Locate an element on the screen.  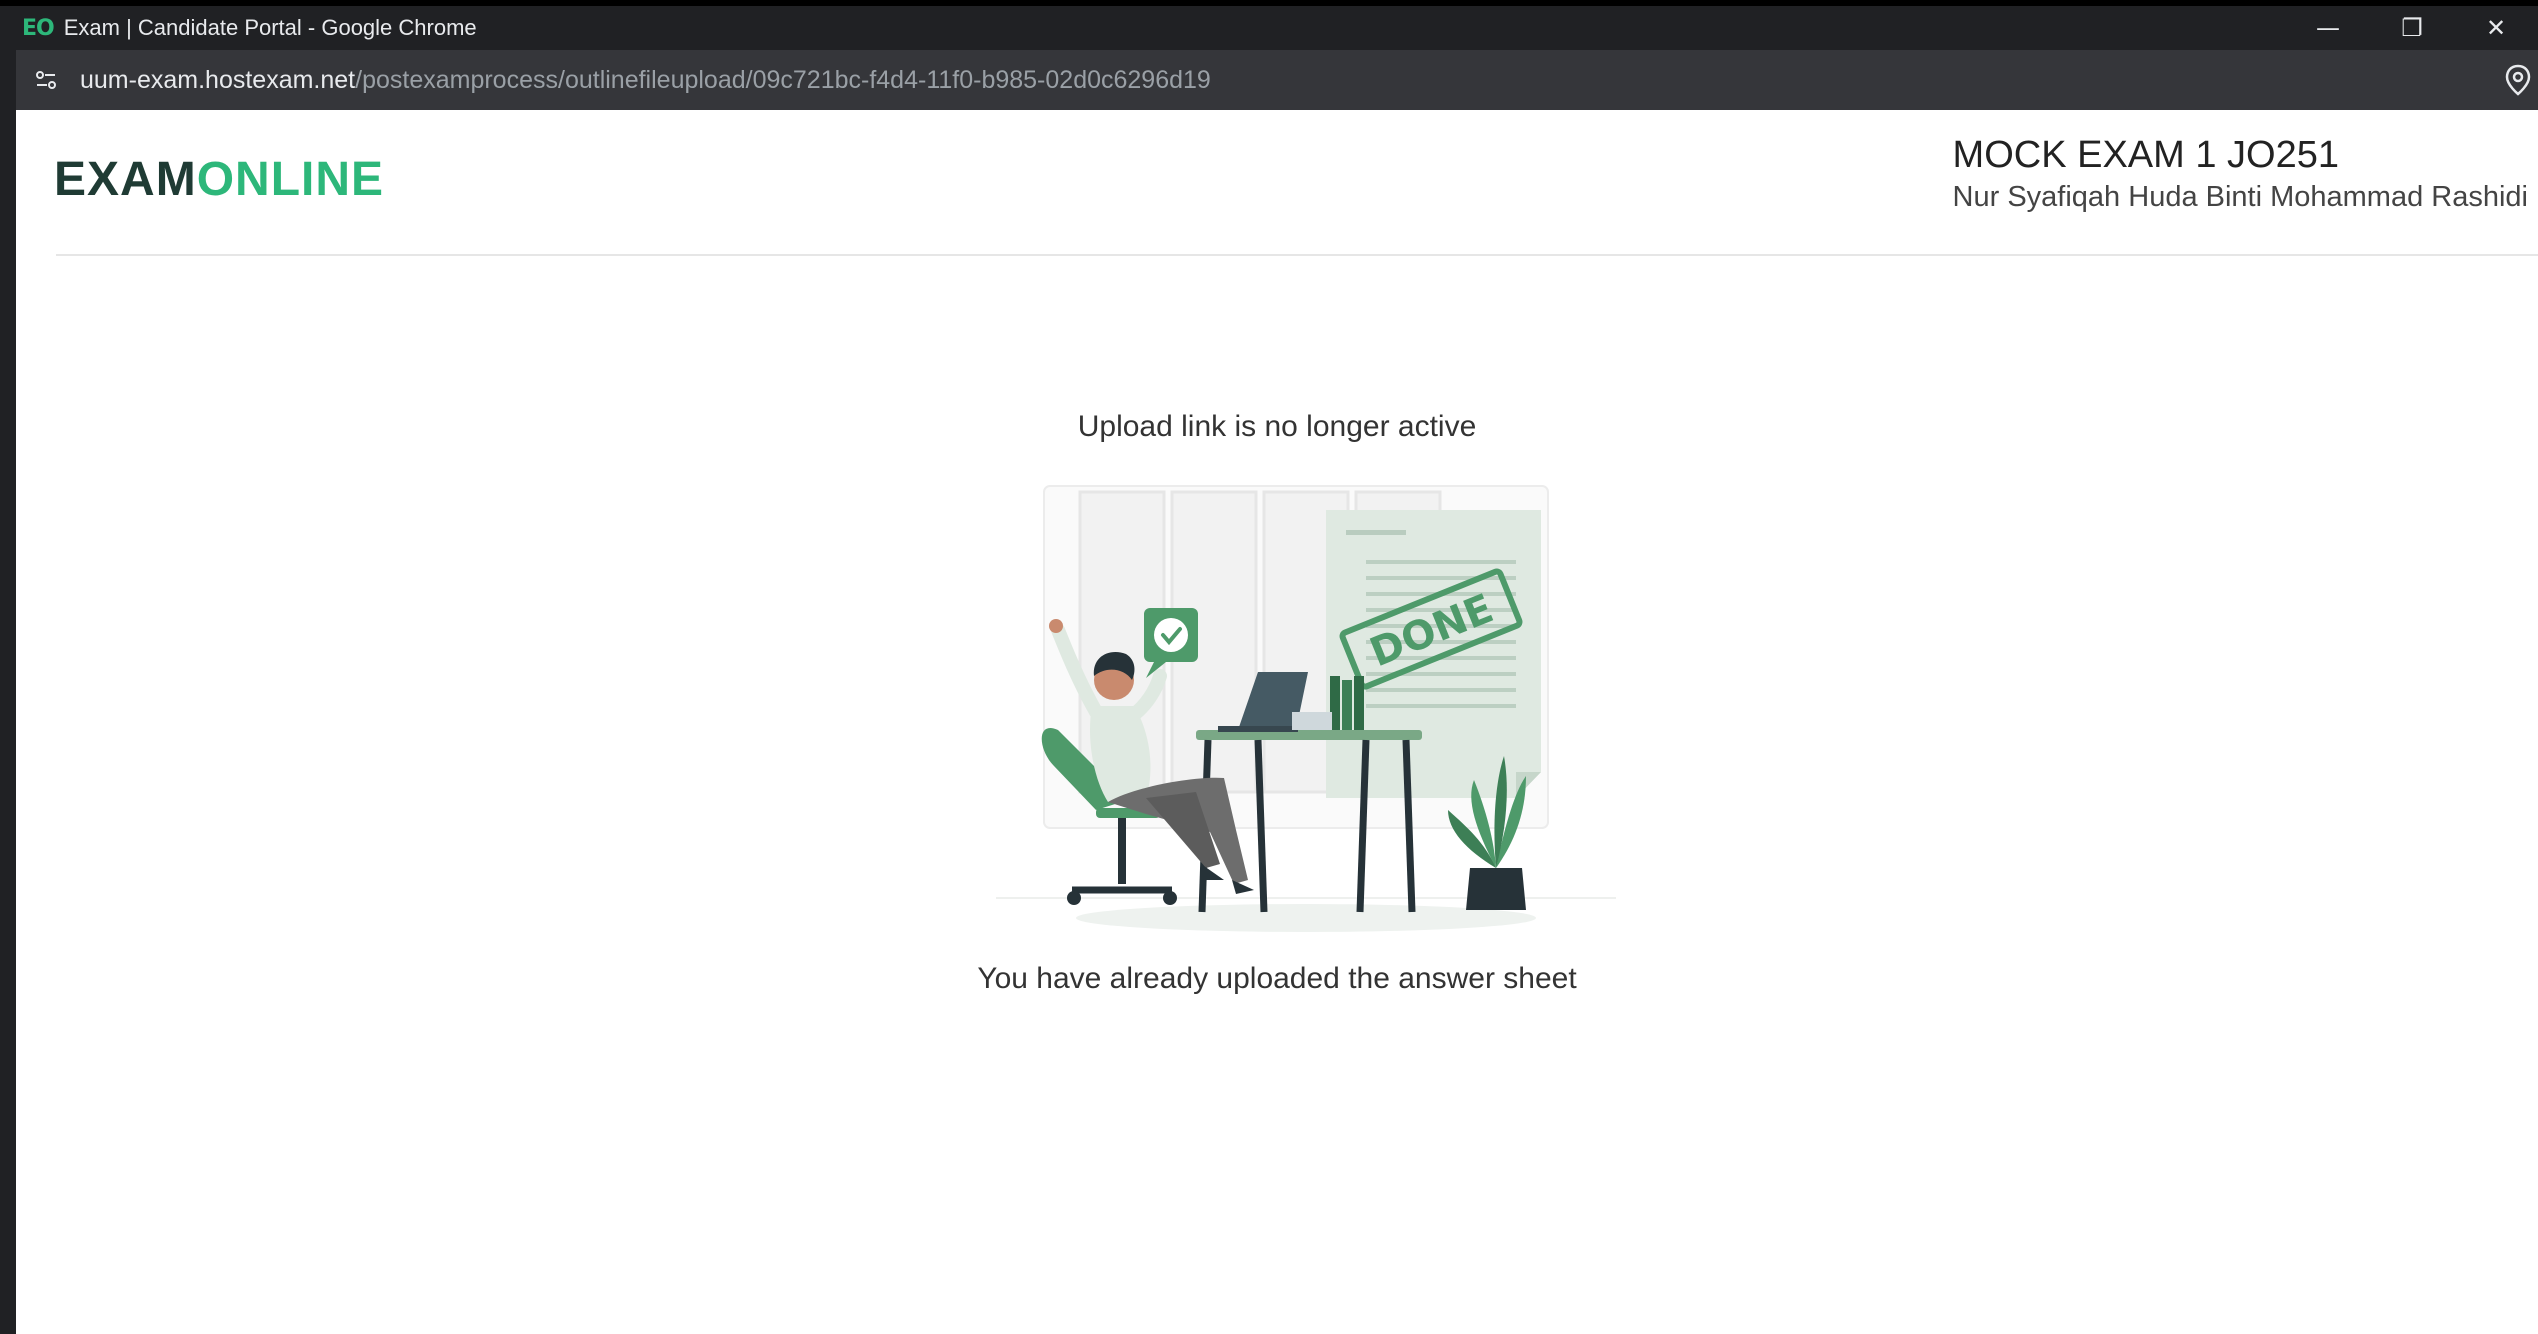
logo-part-online: ONLINE is located at coordinates (290, 179).